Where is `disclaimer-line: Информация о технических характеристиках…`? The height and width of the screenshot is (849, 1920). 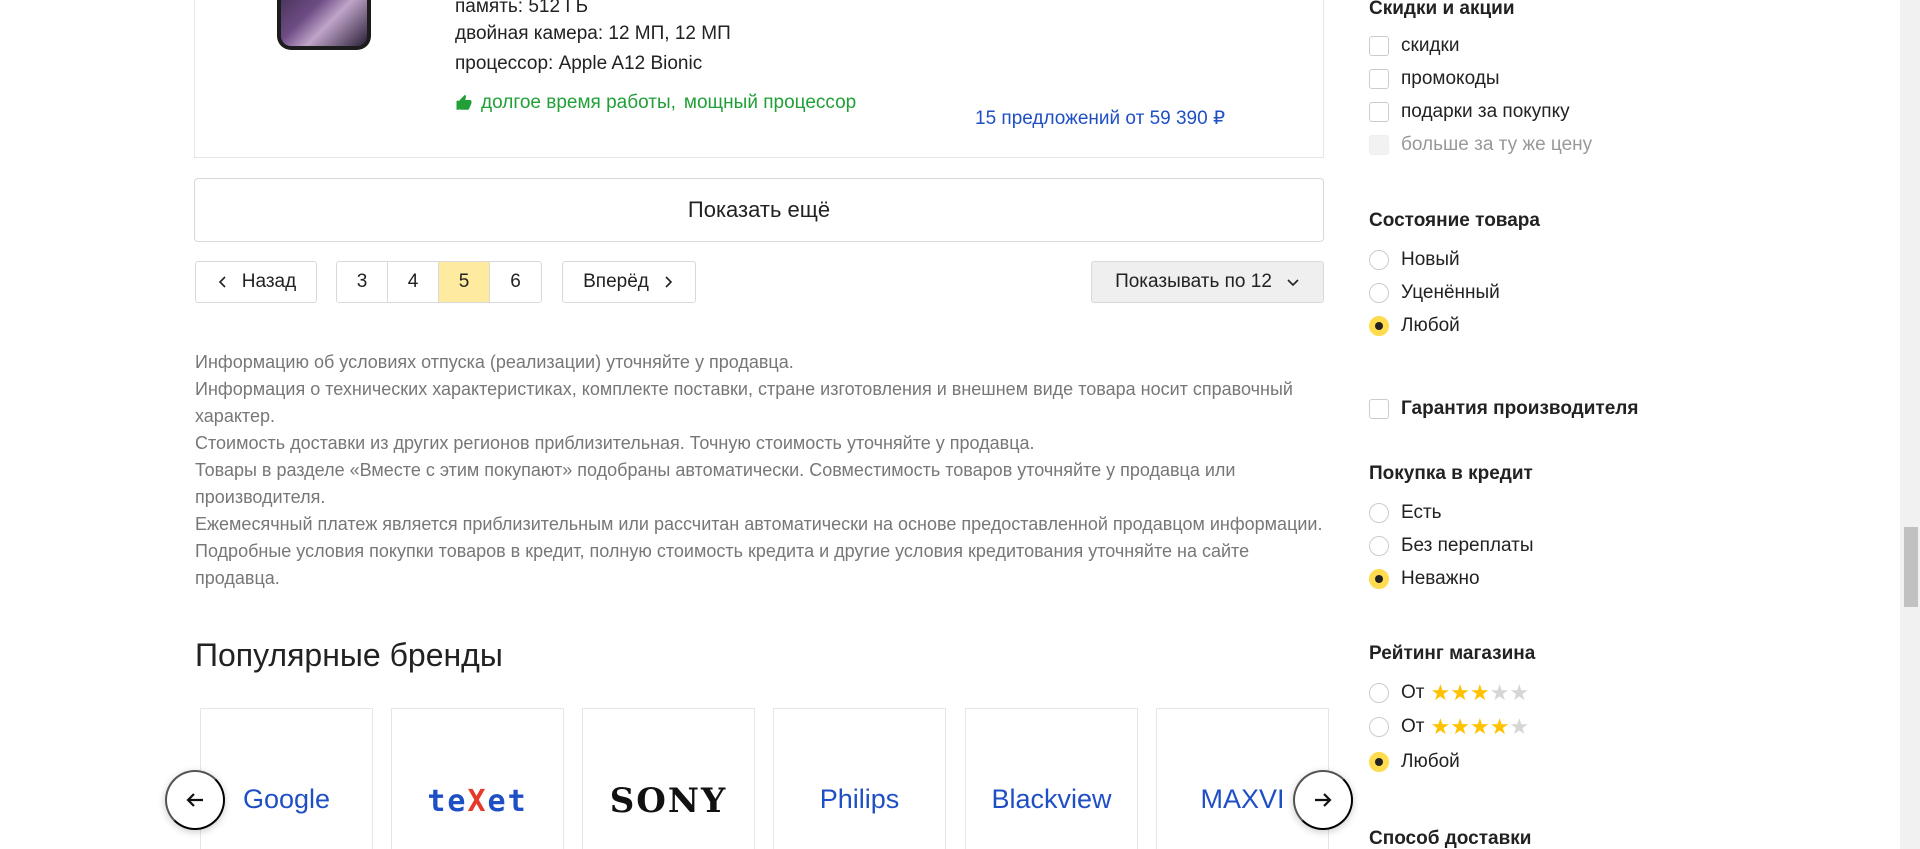 disclaimer-line: Информация о технических характеристиках… is located at coordinates (744, 402).